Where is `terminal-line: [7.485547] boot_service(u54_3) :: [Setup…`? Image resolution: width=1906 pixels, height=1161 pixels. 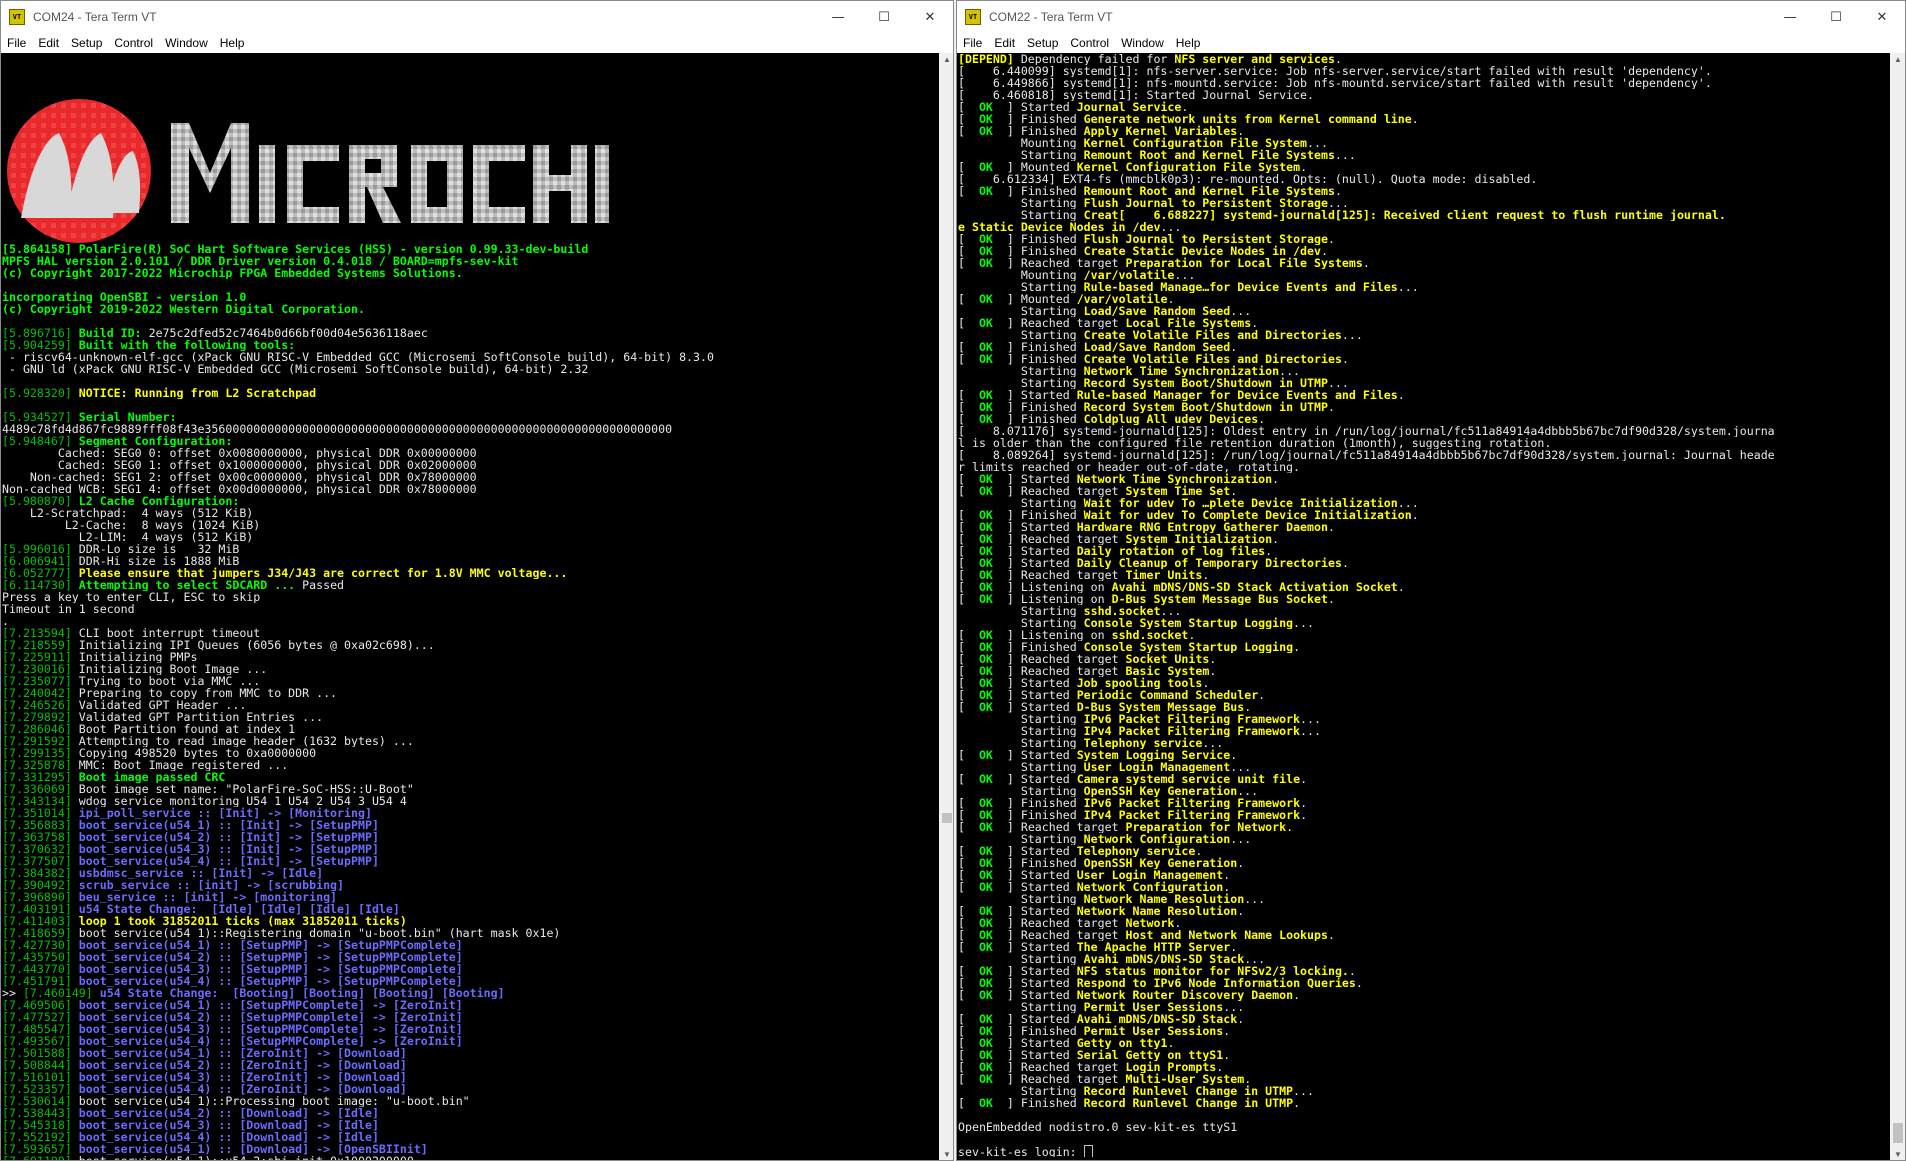
terminal-line: [7.485547] boot_service(u54_3) :: [Setup… is located at coordinates (470, 1029).